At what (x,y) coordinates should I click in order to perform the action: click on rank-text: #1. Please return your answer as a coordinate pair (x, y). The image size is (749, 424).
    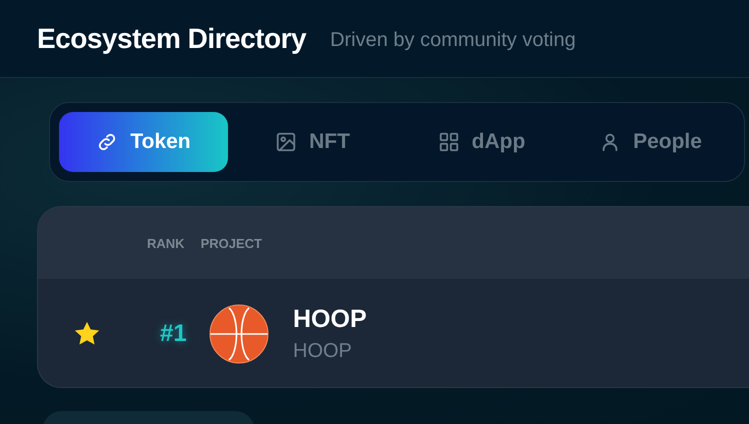
    Looking at the image, I should click on (174, 334).